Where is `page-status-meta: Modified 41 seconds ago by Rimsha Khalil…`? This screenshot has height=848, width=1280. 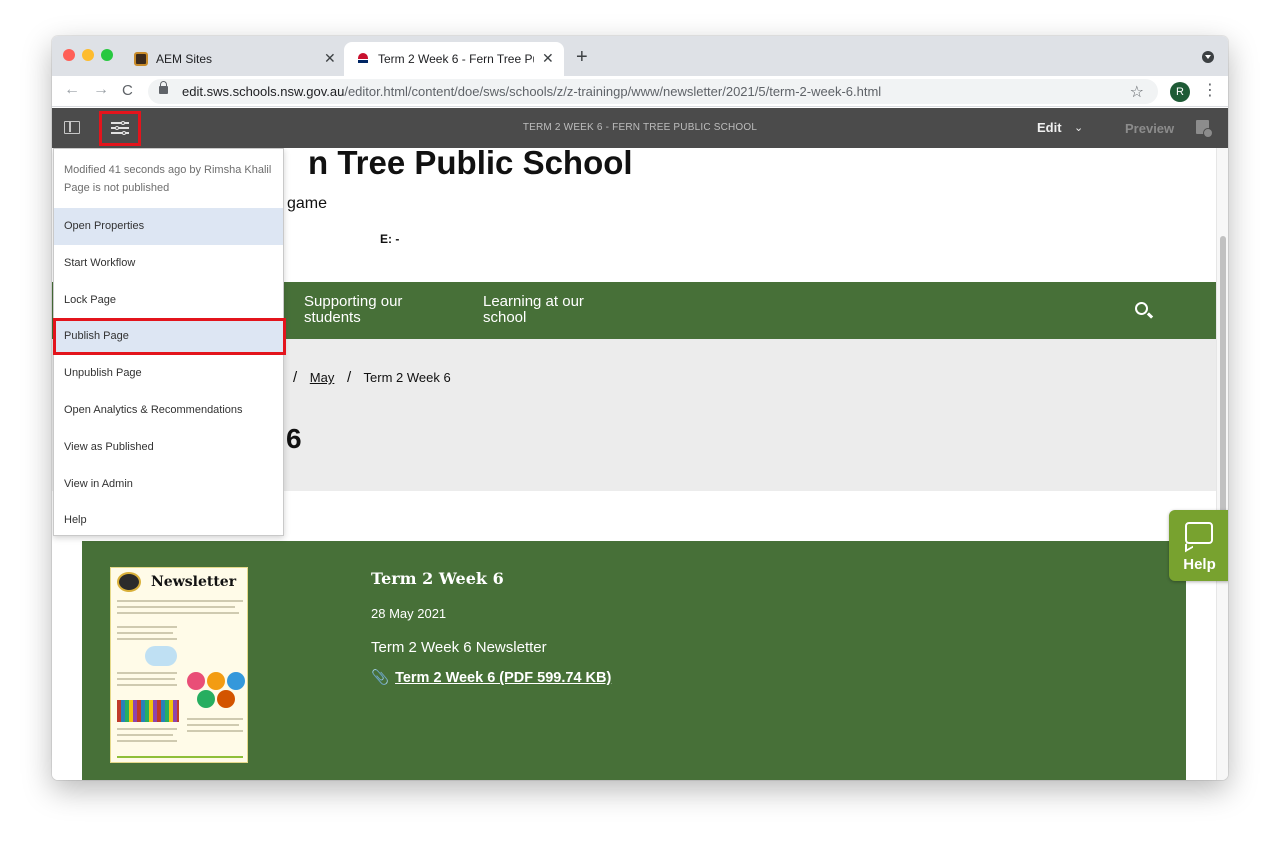 page-status-meta: Modified 41 seconds ago by Rimsha Khalil… is located at coordinates (167, 179).